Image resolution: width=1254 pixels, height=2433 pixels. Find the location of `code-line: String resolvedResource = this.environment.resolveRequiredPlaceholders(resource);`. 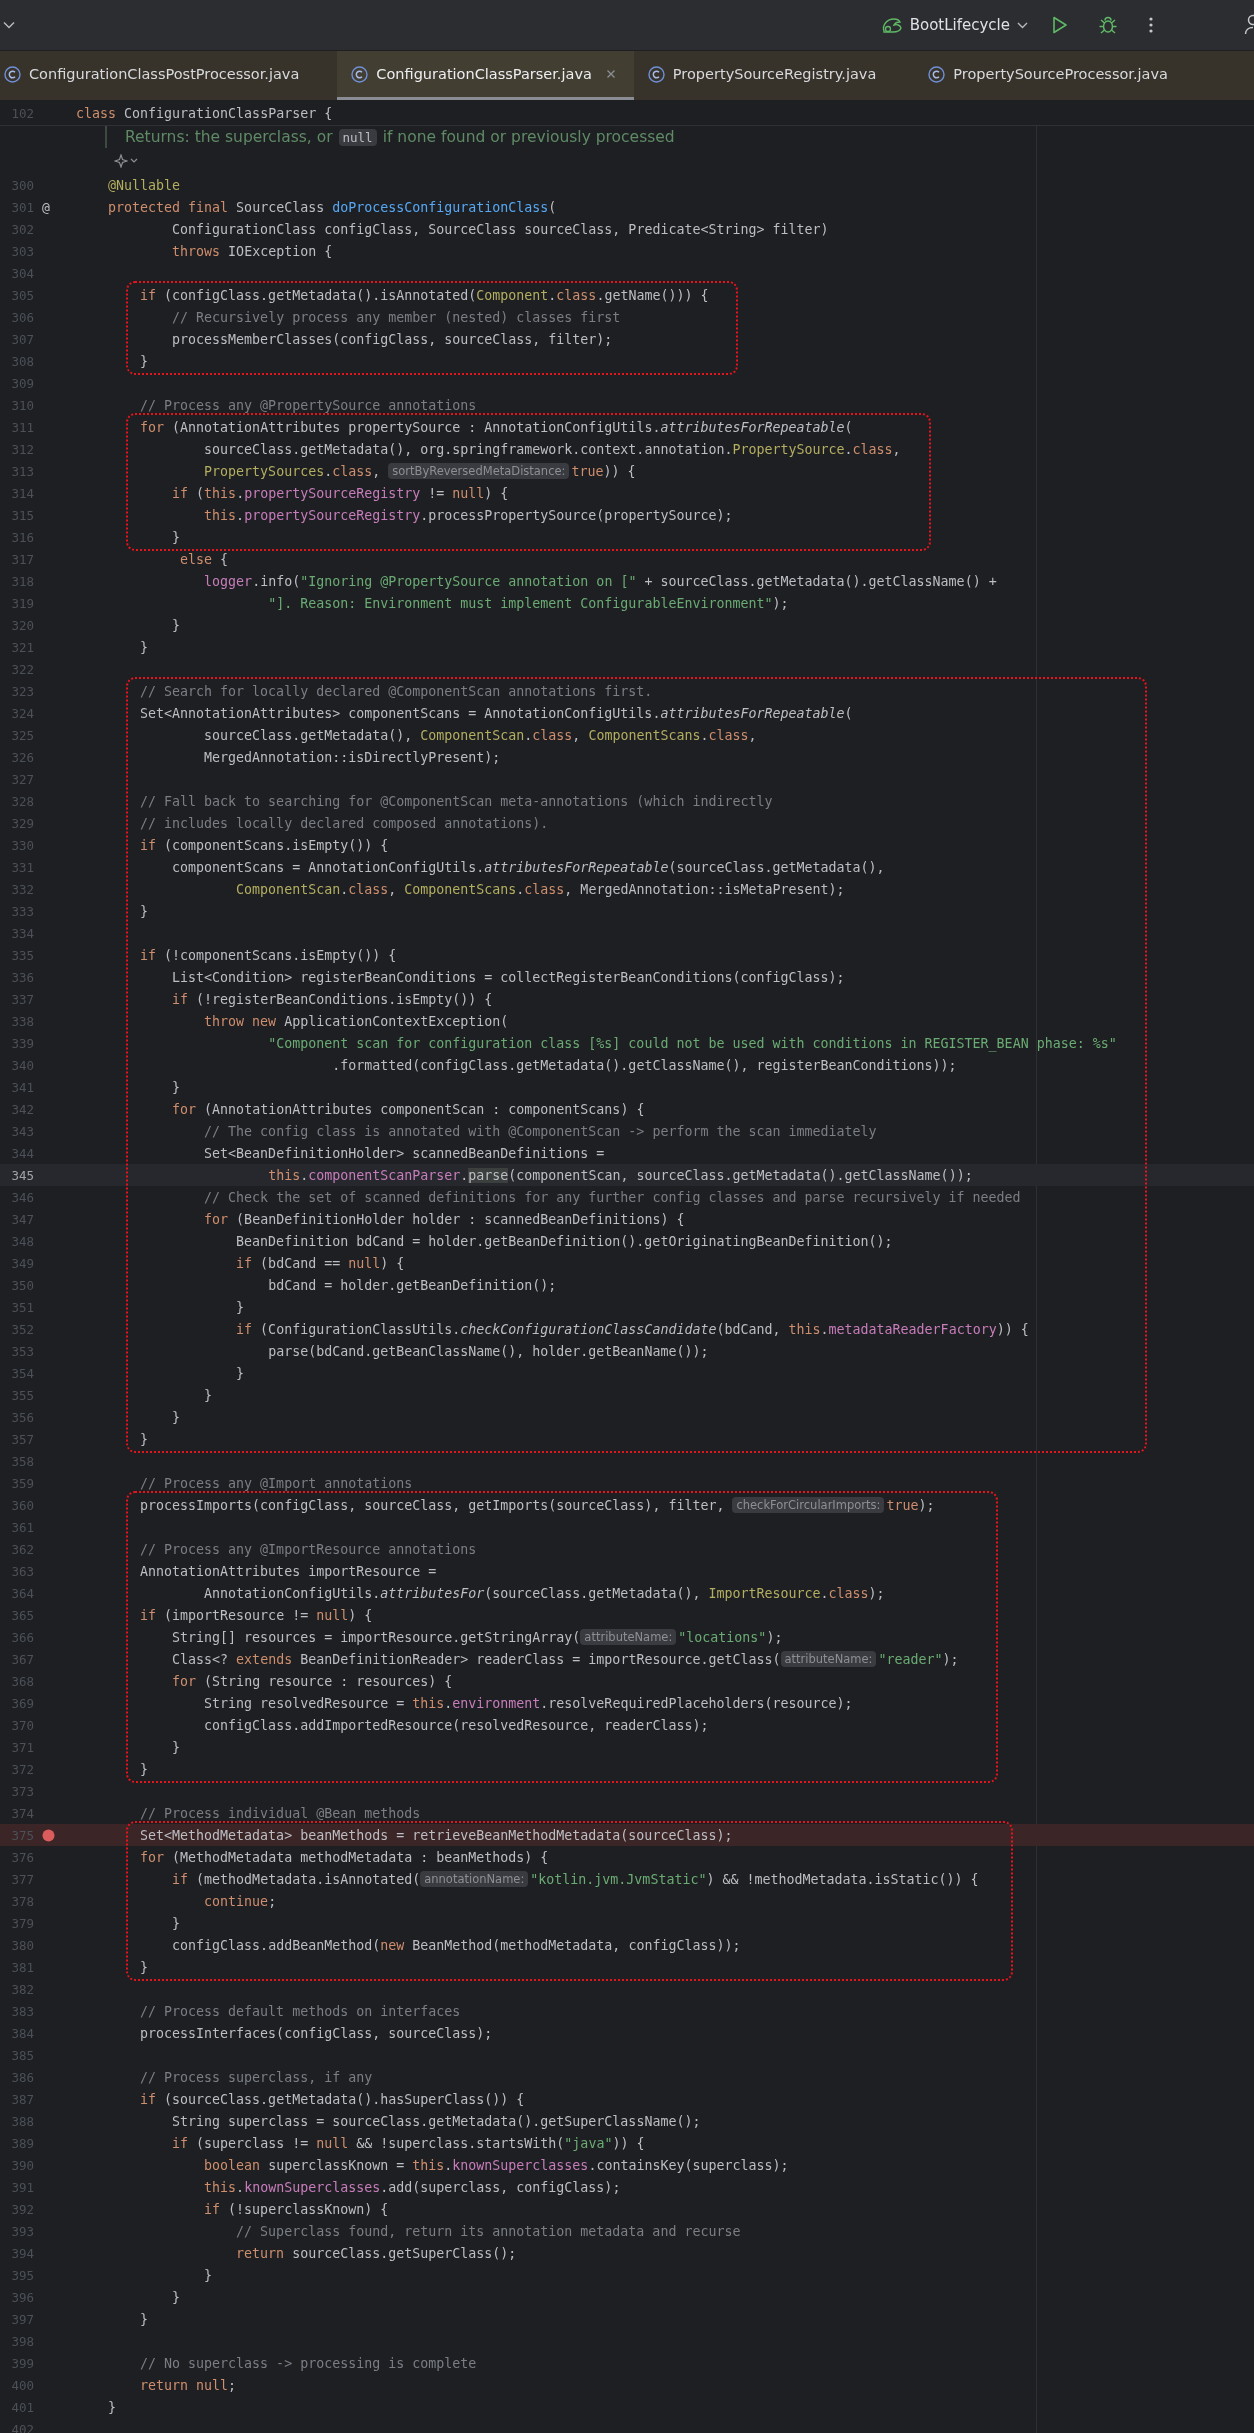

code-line: String resolvedResource = this.environment.resolveRequiredPlaceholders(resource); is located at coordinates (528, 1703).